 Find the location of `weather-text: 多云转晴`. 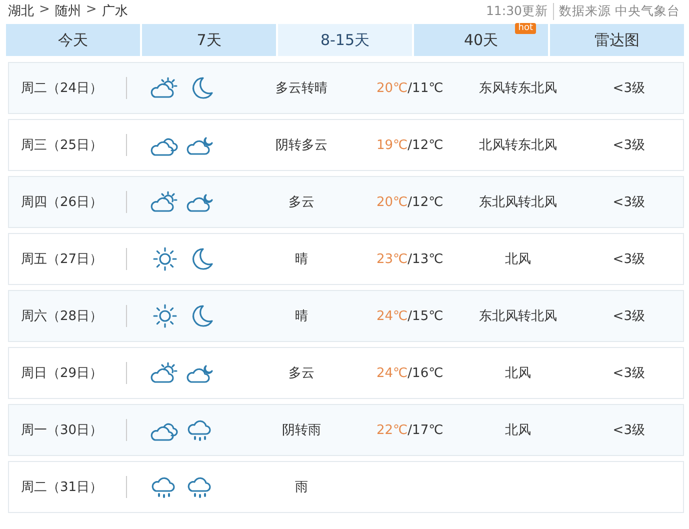

weather-text: 多云转晴 is located at coordinates (301, 88).